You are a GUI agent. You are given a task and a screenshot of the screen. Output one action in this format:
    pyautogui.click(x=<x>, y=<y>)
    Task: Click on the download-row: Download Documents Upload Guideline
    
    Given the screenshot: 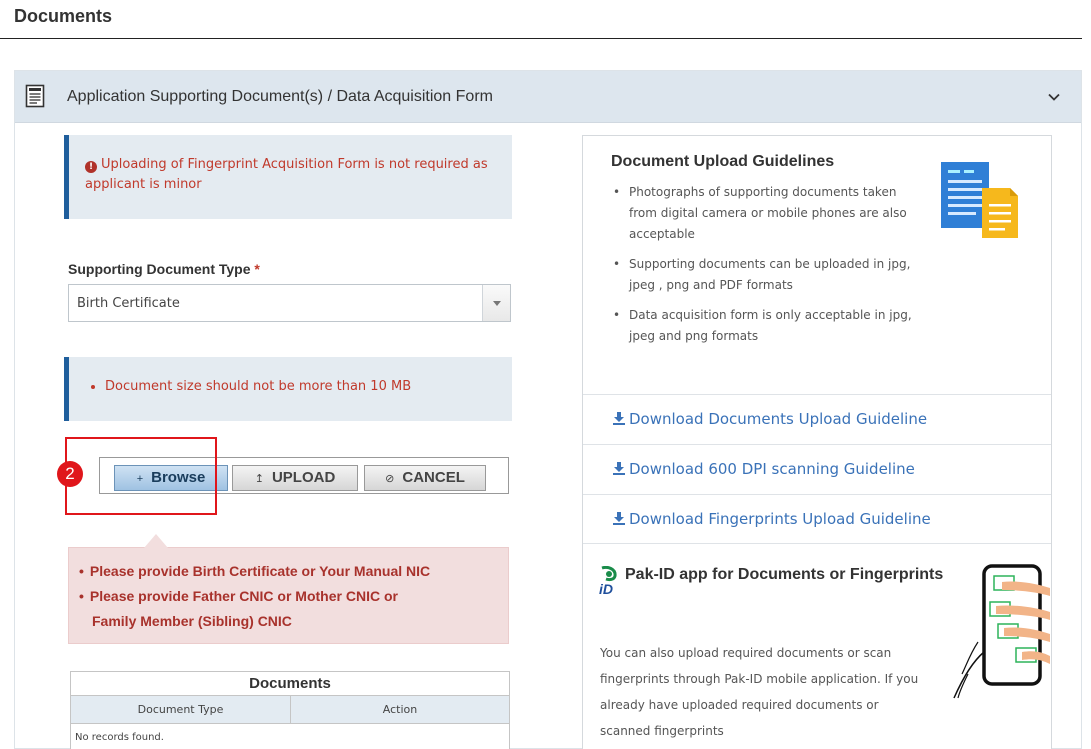 What is the action you would take?
    pyautogui.click(x=817, y=419)
    